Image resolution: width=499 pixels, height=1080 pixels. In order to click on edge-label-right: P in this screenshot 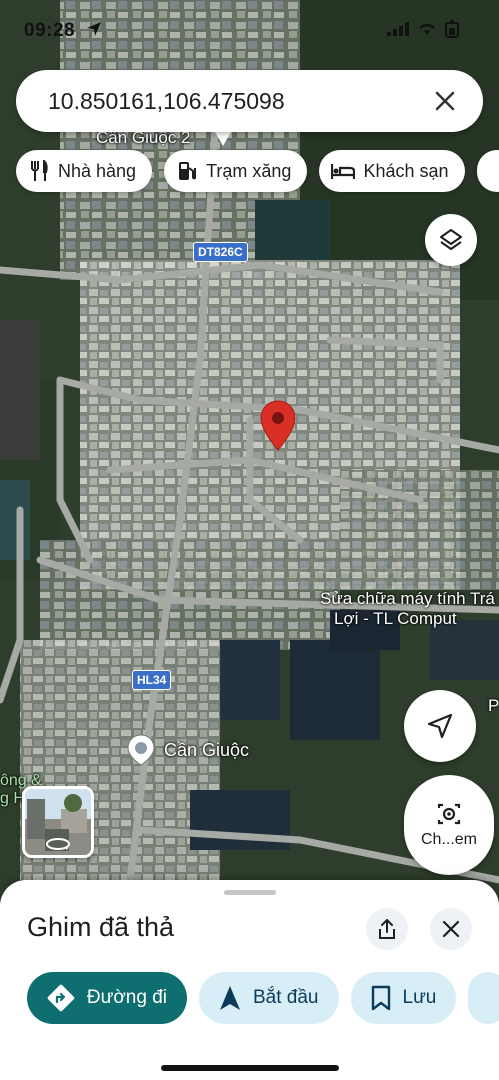, I will do `click(493, 705)`.